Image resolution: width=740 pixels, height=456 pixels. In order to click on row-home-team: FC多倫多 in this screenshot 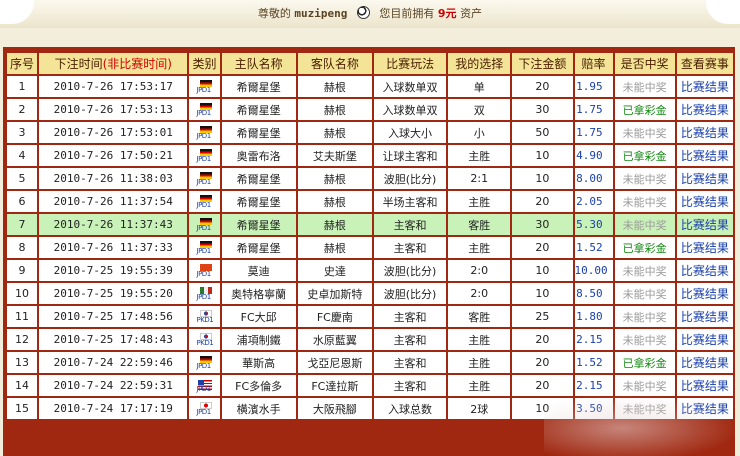, I will do `click(258, 385)`.